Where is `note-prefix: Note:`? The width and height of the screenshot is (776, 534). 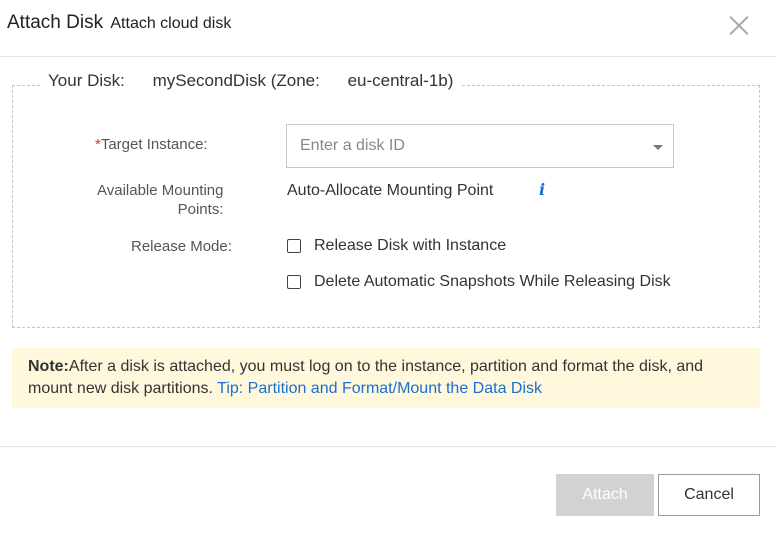 note-prefix: Note: is located at coordinates (48, 366).